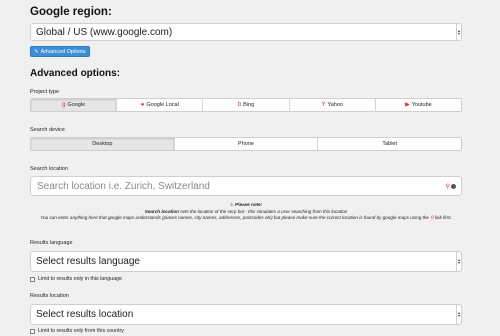 This screenshot has height=336, width=500. What do you see at coordinates (407, 105) in the screenshot?
I see `youtube-icon: ▶` at bounding box center [407, 105].